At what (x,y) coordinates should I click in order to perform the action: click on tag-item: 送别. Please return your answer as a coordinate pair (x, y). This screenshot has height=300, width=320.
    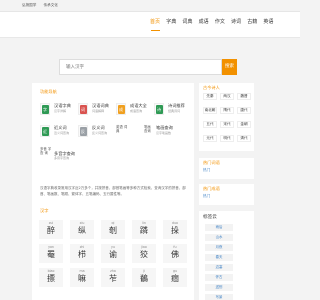
    Looking at the image, I should click on (219, 287).